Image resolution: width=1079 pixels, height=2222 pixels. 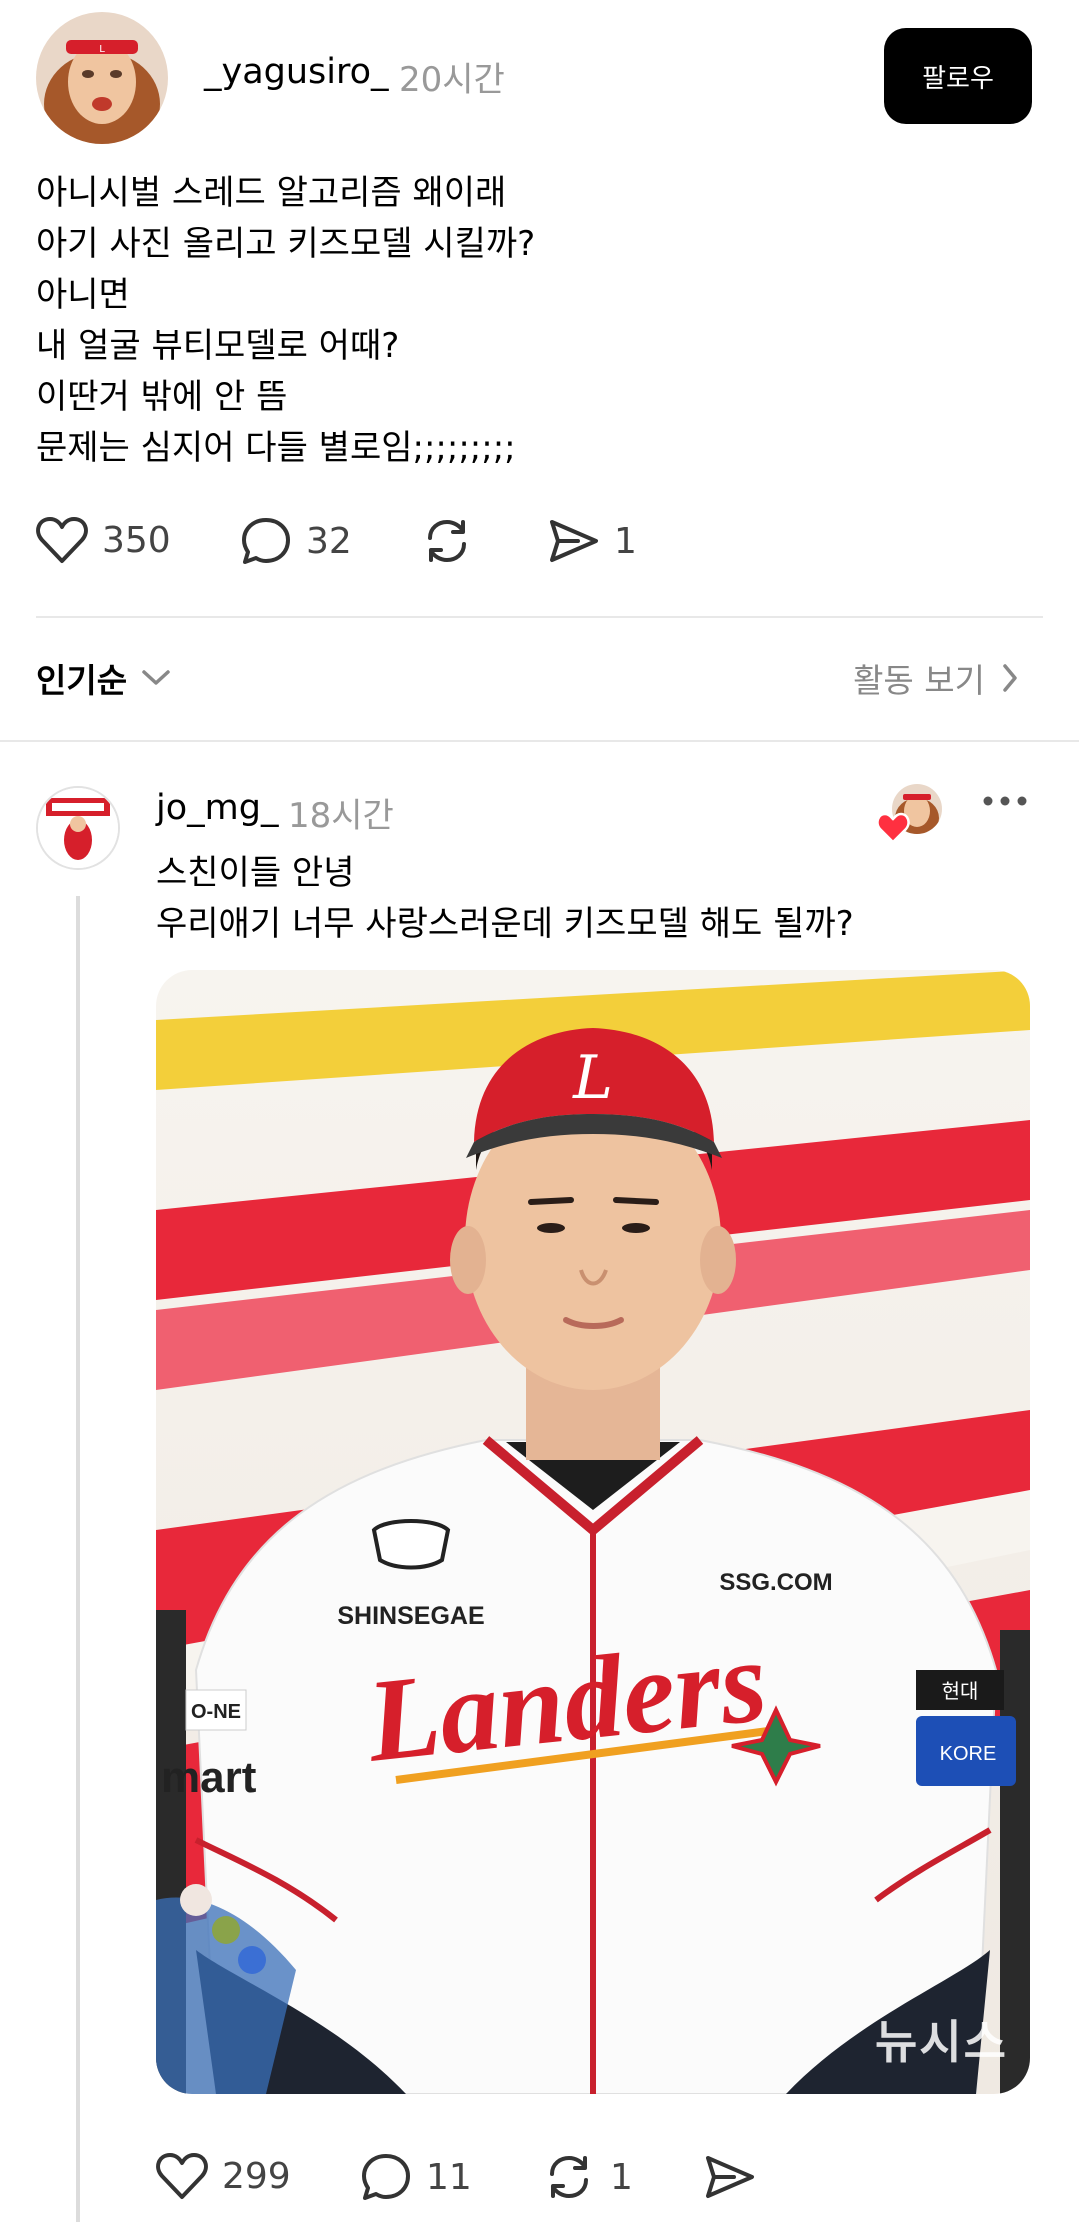 What do you see at coordinates (539, 741) in the screenshot?
I see `section-divider` at bounding box center [539, 741].